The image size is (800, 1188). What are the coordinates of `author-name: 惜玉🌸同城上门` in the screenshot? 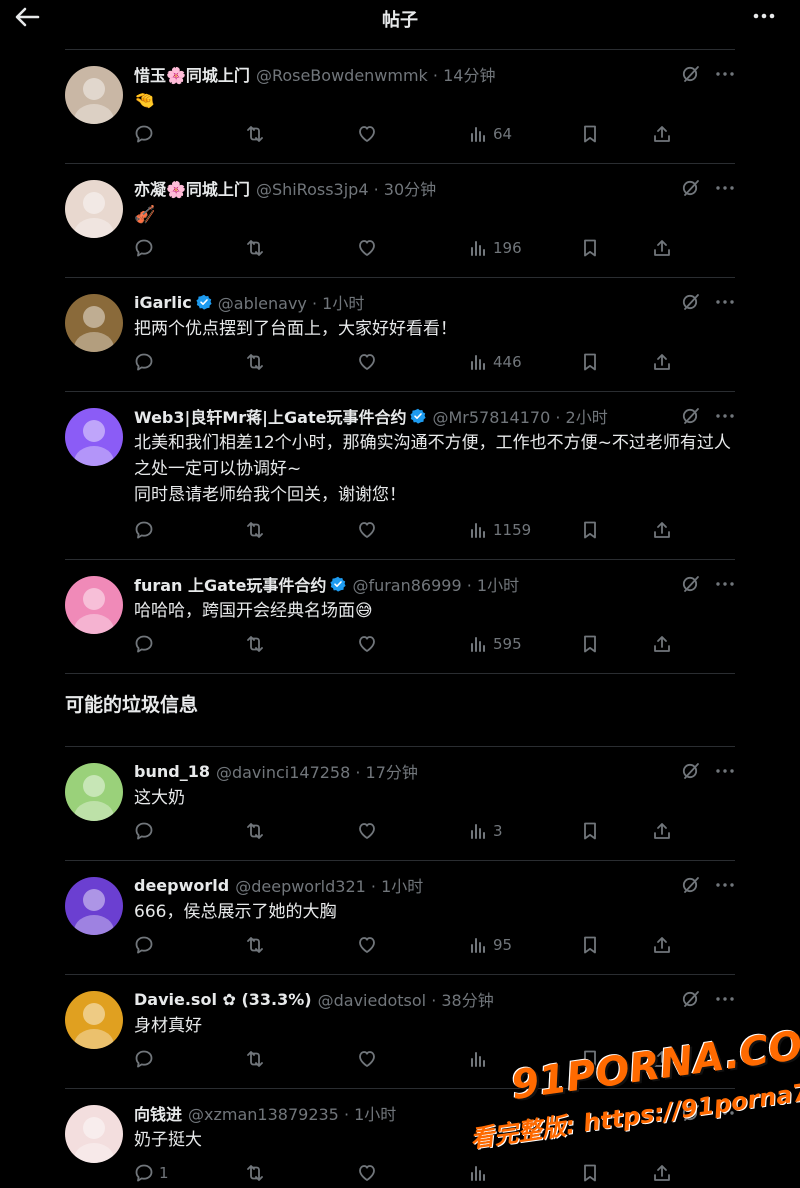 It's located at (192, 74).